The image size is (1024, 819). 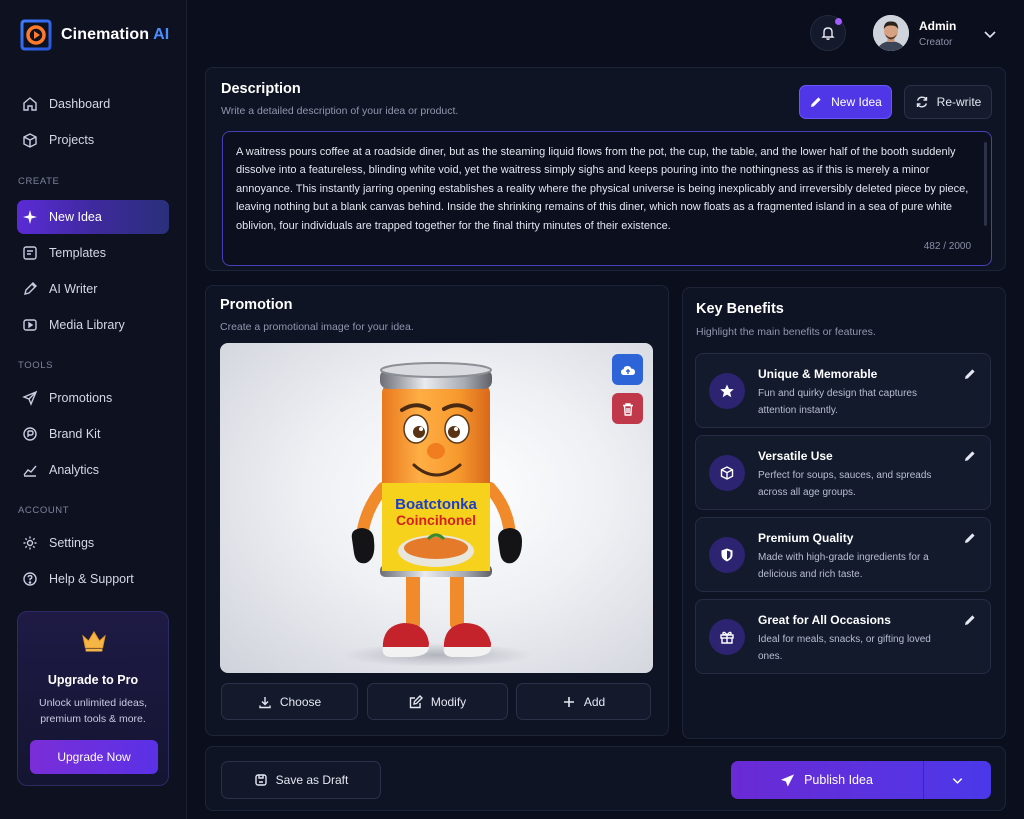 I want to click on user-photo, so click(x=891, y=33).